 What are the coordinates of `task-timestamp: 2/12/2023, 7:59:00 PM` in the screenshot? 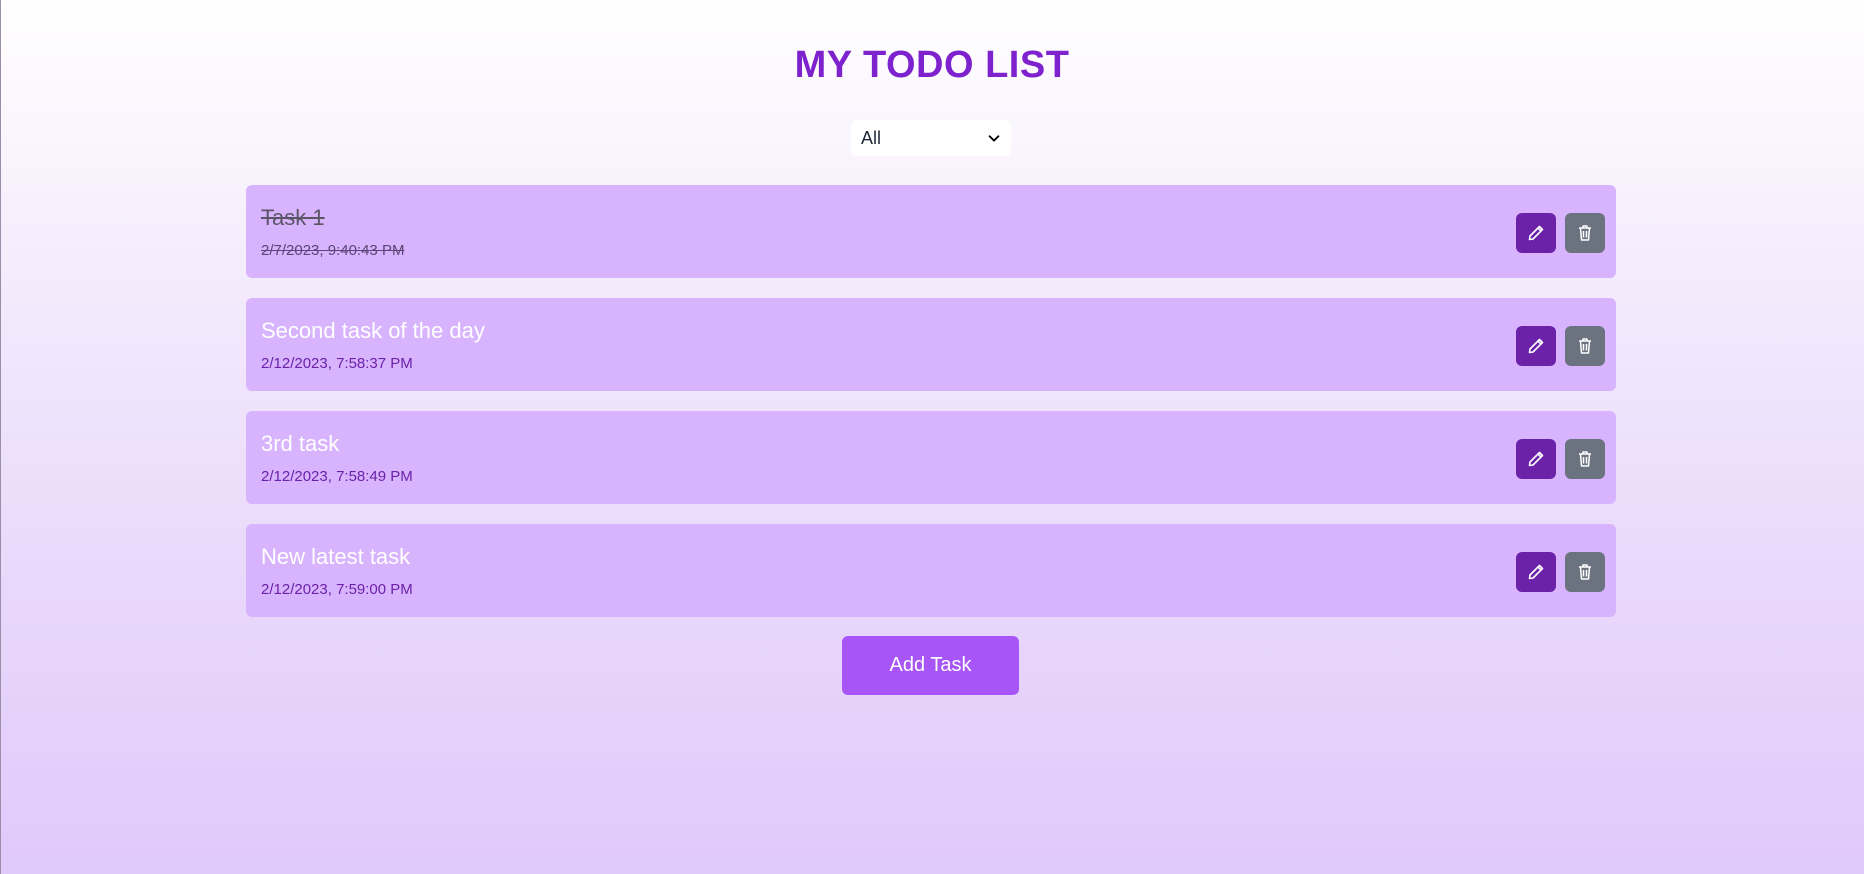 It's located at (337, 589).